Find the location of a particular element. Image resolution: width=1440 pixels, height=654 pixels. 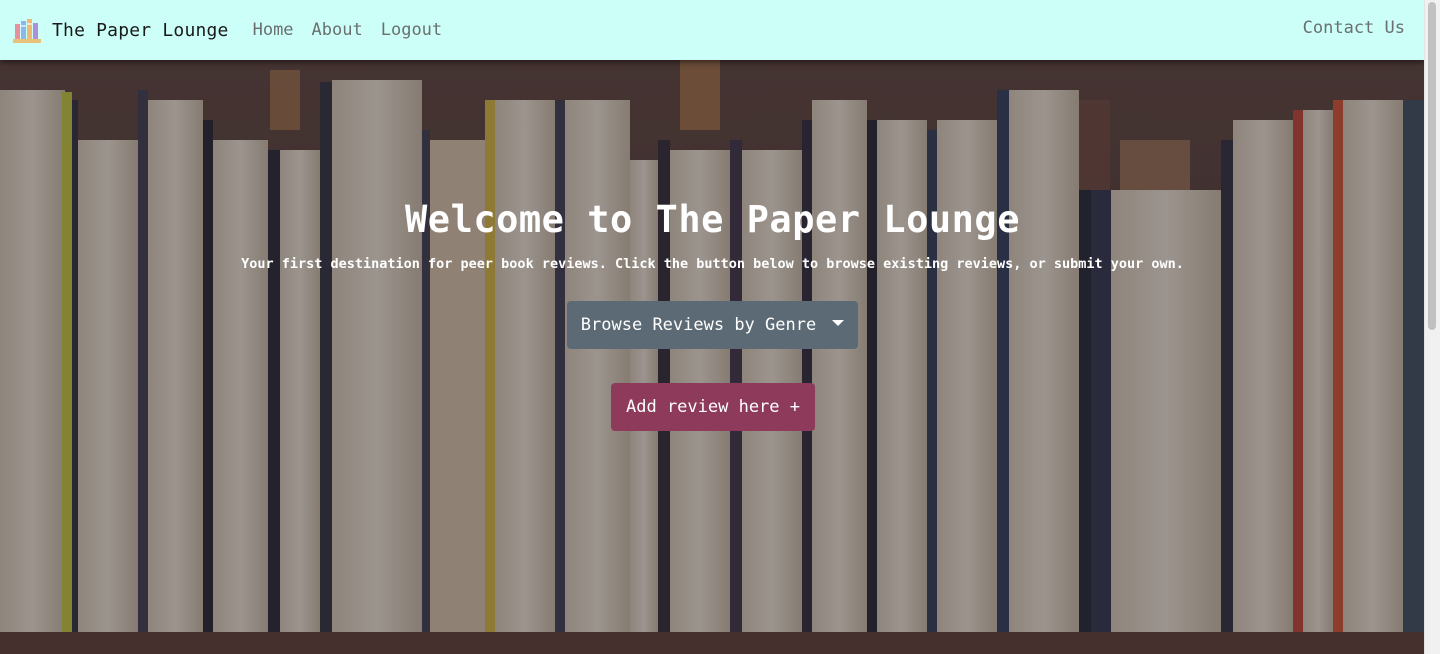

nav-links: Home About Logout is located at coordinates (357, 30).